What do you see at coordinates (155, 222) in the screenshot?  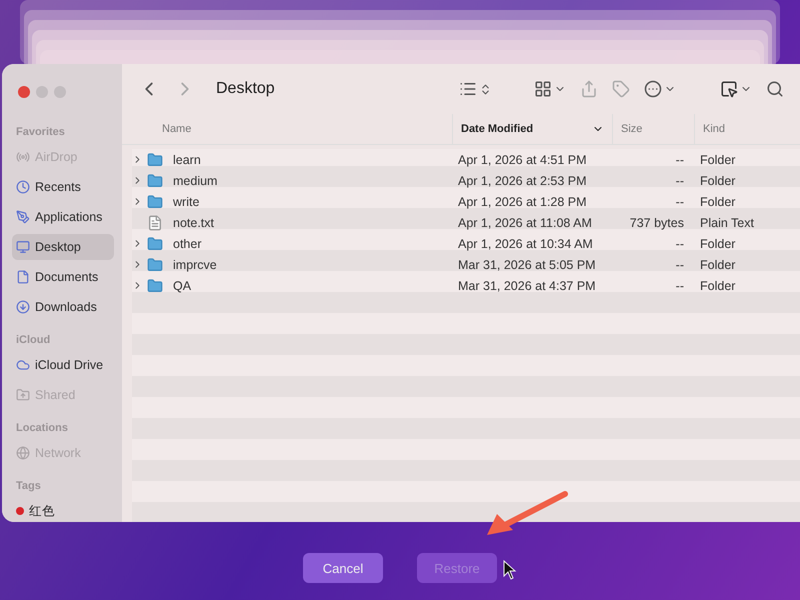 I see `text-file-icon` at bounding box center [155, 222].